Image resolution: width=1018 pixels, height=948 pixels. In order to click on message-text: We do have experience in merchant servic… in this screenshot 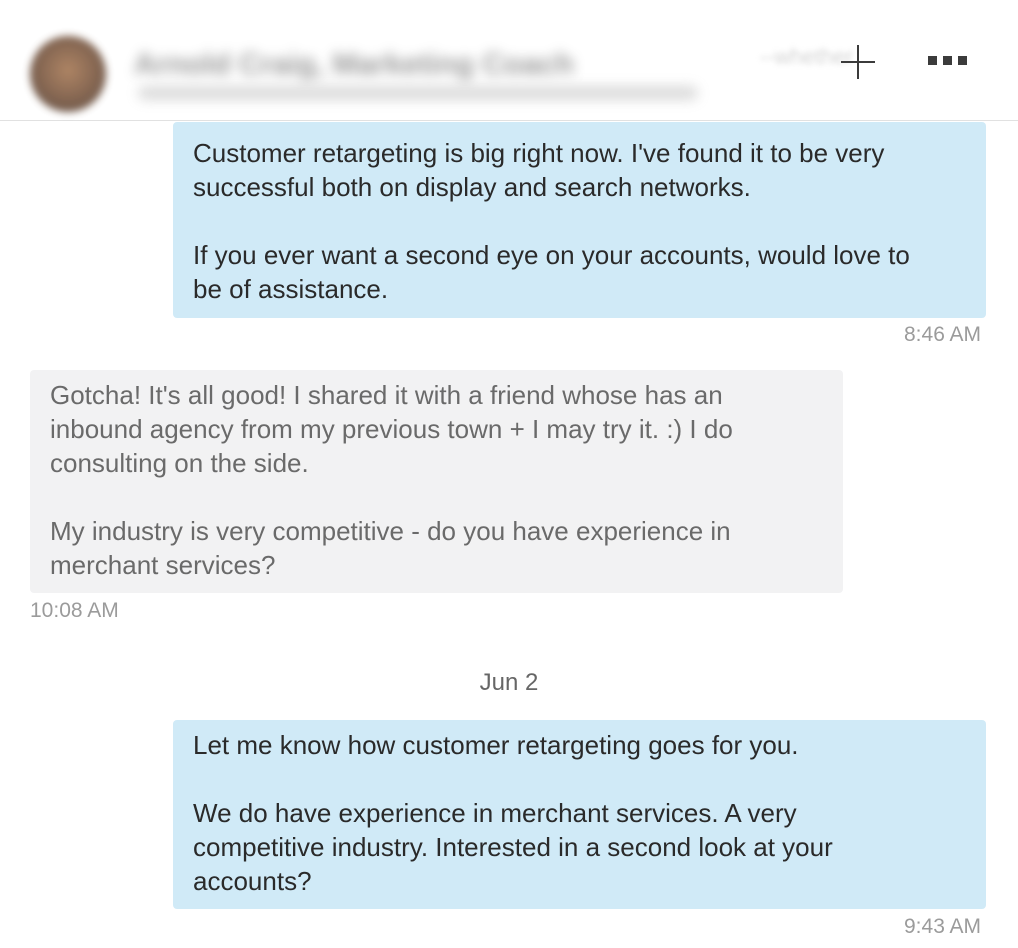, I will do `click(513, 847)`.